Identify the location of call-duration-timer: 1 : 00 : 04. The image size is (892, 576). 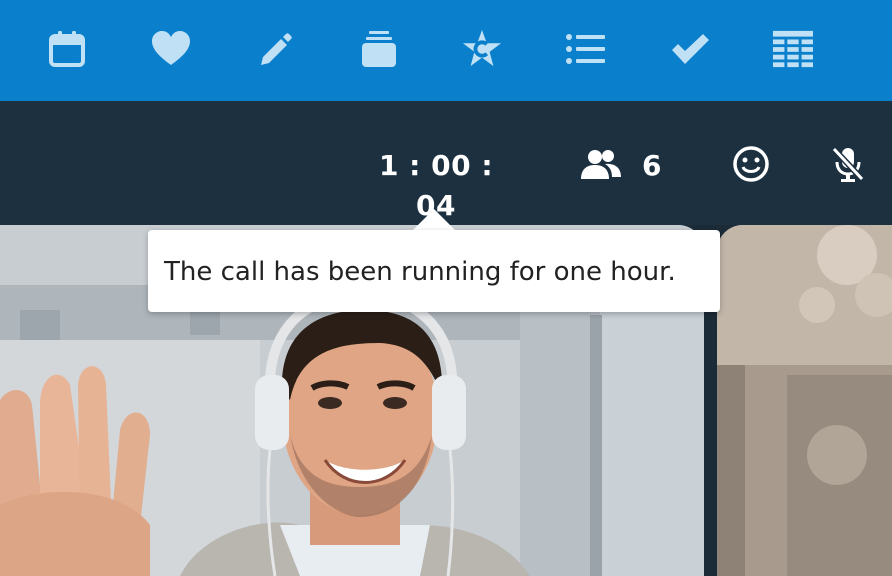
(436, 184).